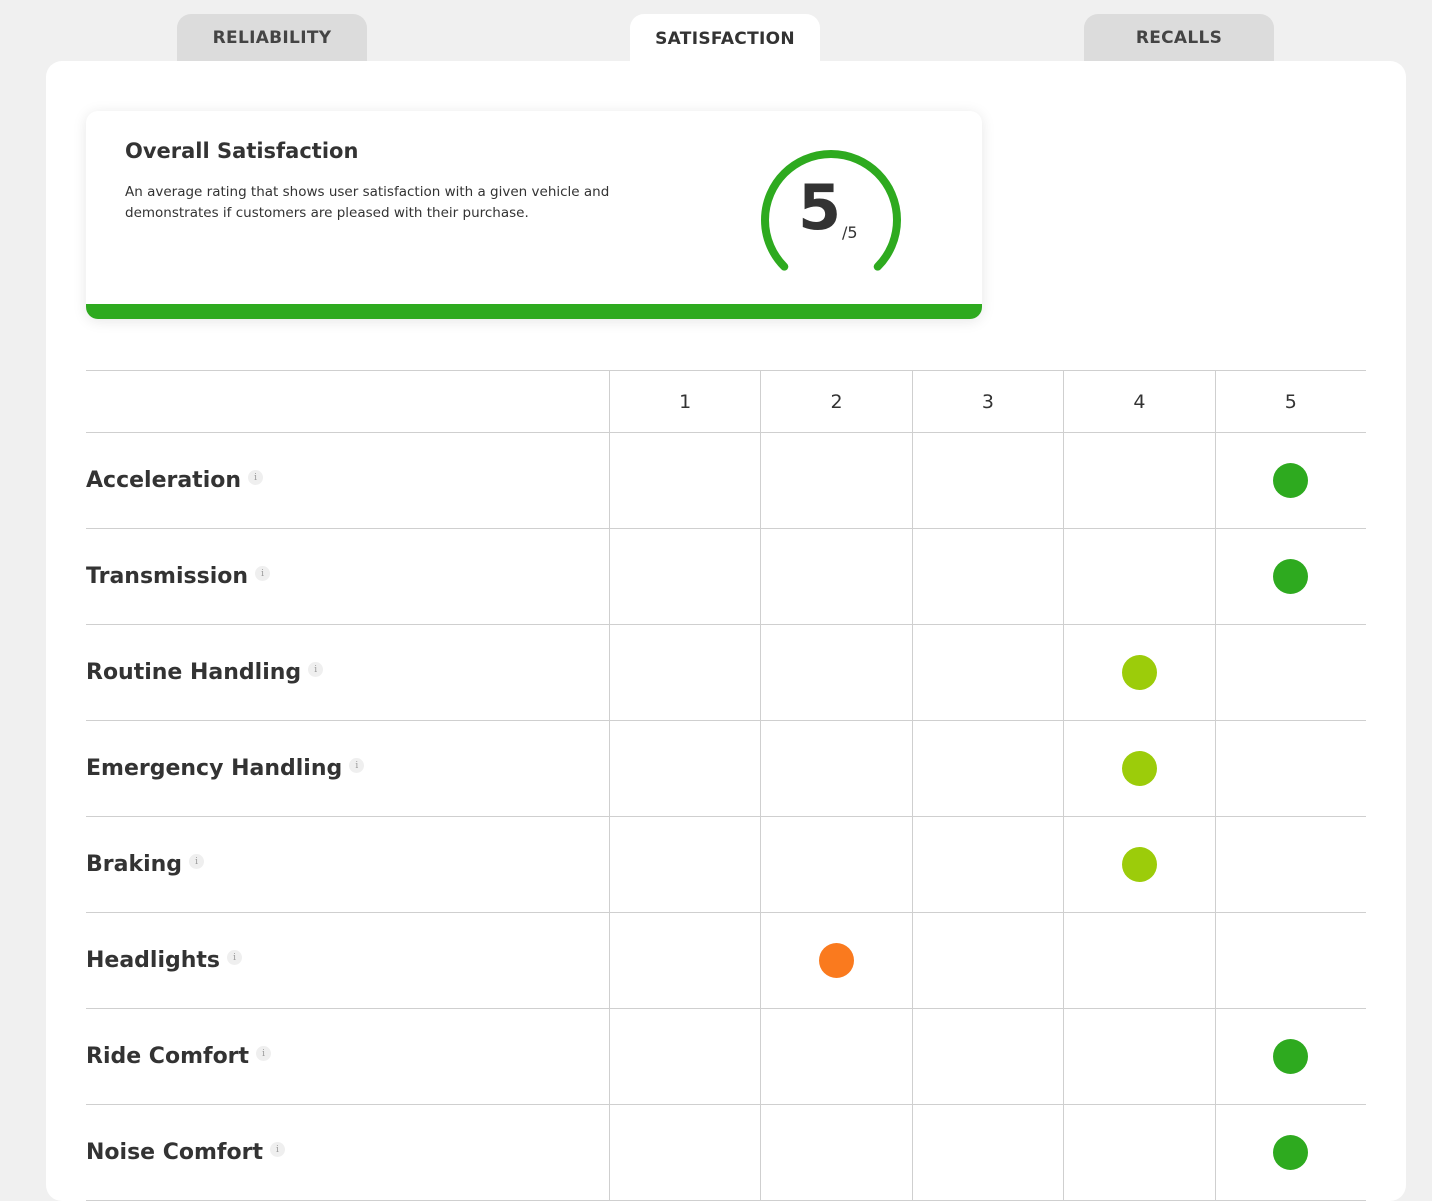 The width and height of the screenshot is (1432, 1201). I want to click on tab-bar: RELIABILITY SATISFACTION RECALLS, so click(716, 39).